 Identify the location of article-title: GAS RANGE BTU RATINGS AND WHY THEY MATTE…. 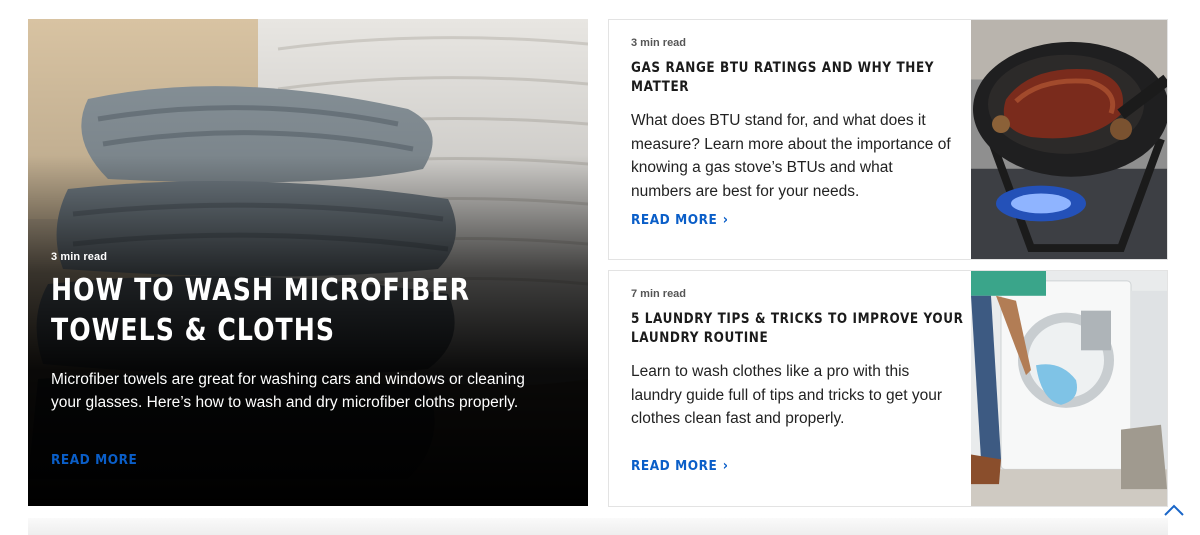
(798, 78).